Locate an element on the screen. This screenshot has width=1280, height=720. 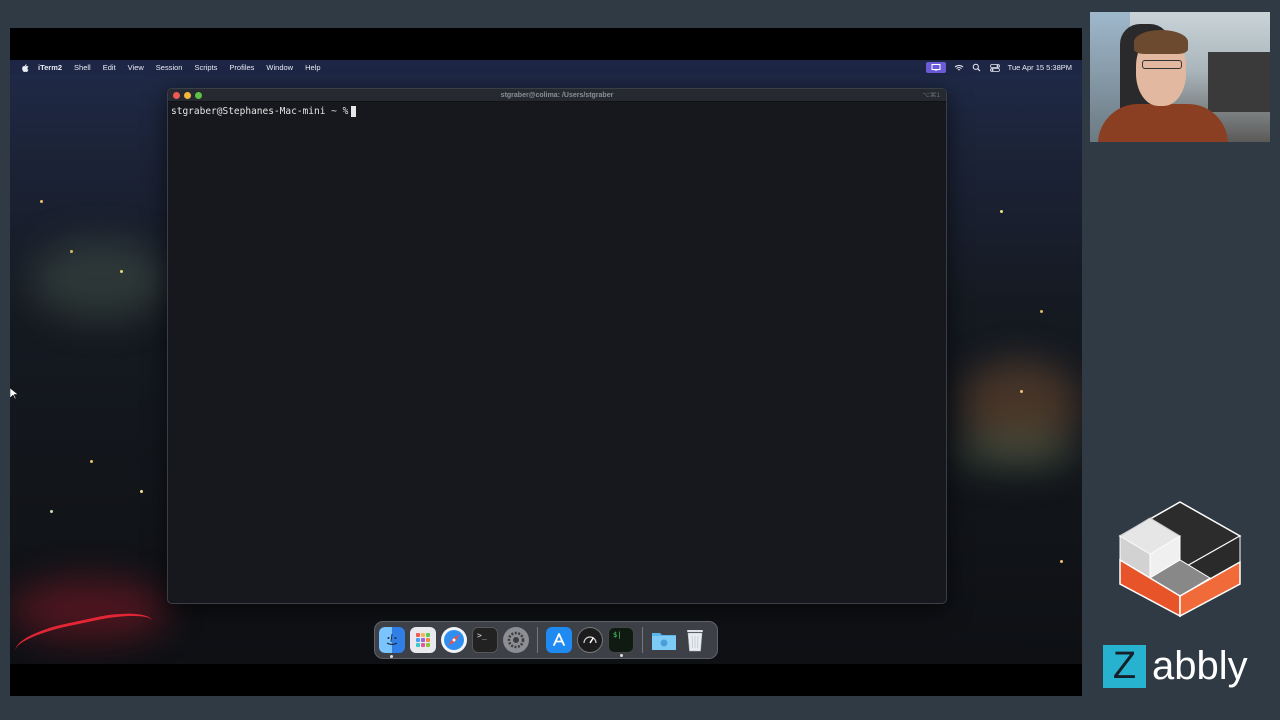
menu-session: Session is located at coordinates (169, 67).